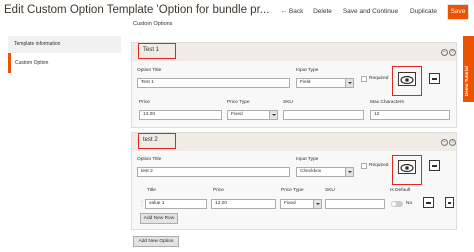 The height and width of the screenshot is (252, 474). What do you see at coordinates (323, 115) in the screenshot?
I see `sku-input` at bounding box center [323, 115].